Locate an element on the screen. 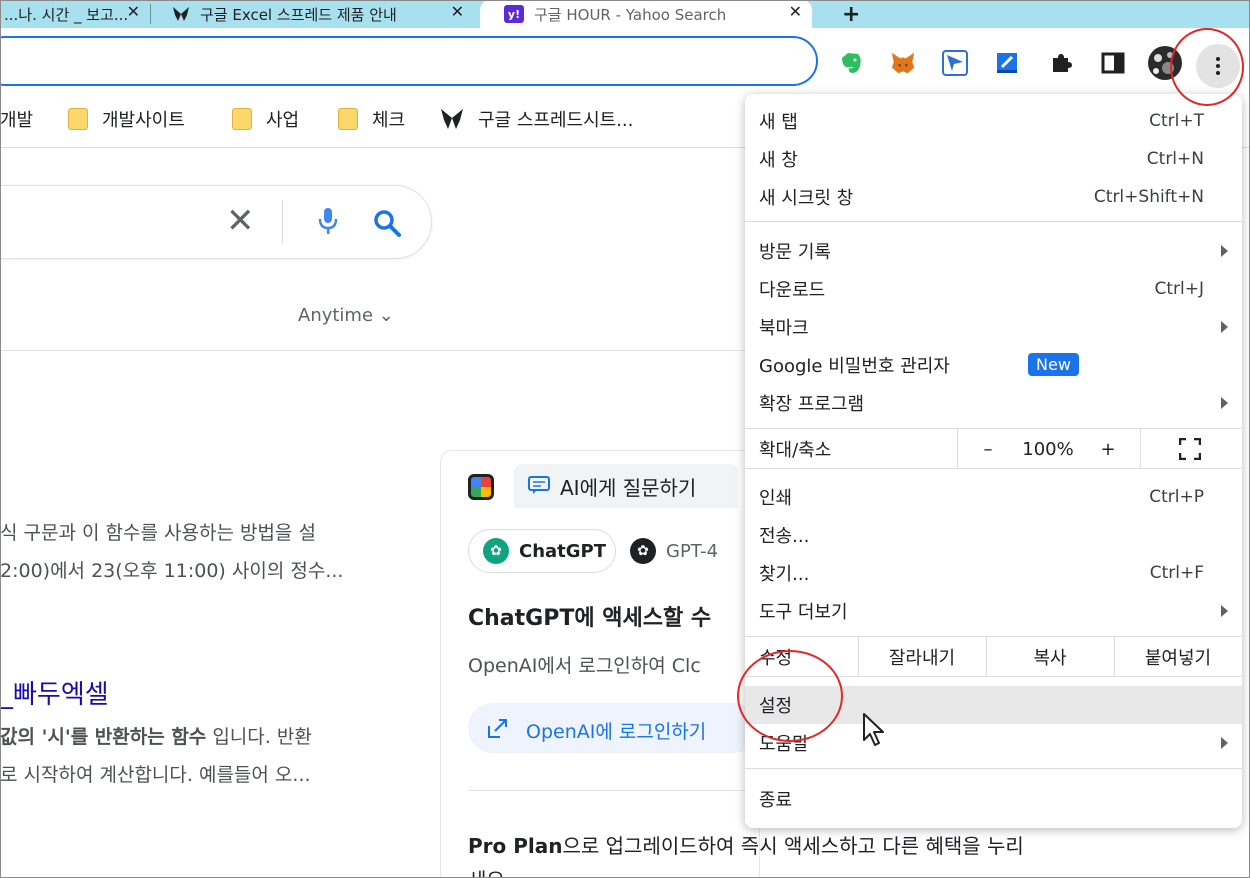 The width and height of the screenshot is (1250, 878). menu-item-find: 찾기... Ctrl+F is located at coordinates (993, 573).